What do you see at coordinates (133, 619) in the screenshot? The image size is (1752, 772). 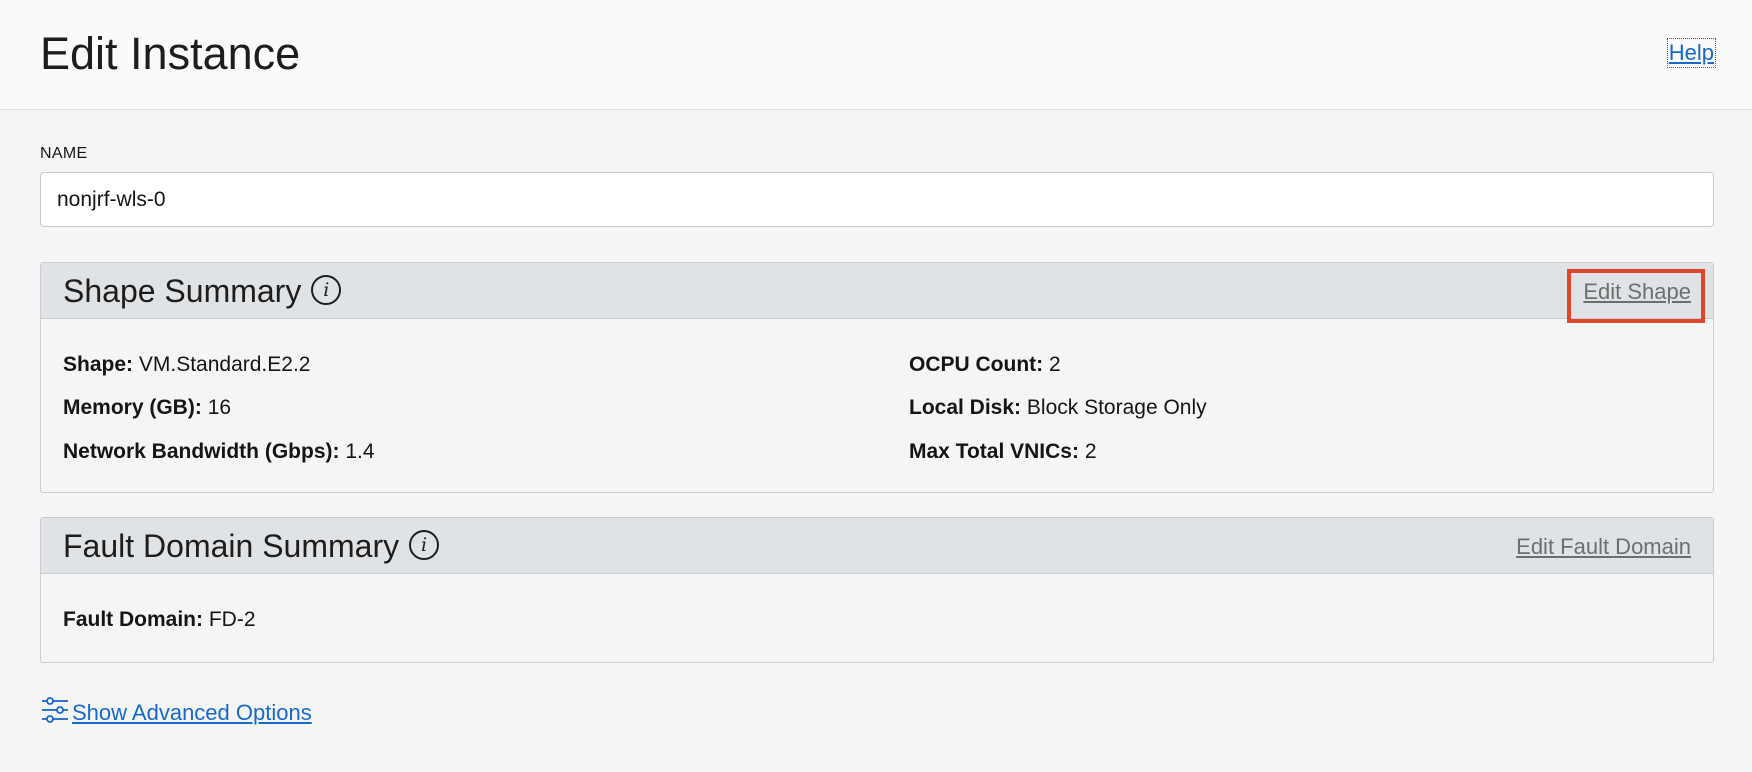 I see `fault-domain-field-label: Fault Domain:` at bounding box center [133, 619].